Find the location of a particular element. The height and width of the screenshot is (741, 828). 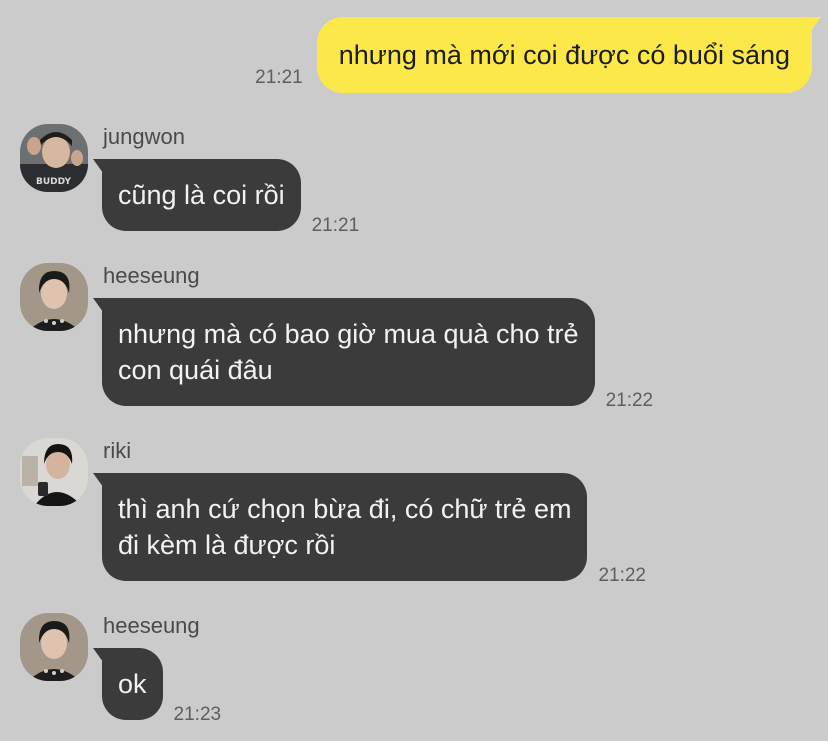

sender-name: riki is located at coordinates (117, 450).